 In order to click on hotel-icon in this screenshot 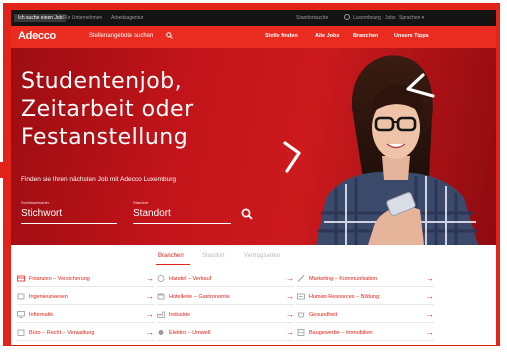, I will do `click(161, 296)`.